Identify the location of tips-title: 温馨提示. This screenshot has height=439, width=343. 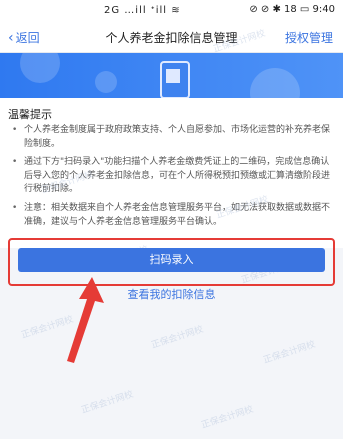
(30, 114).